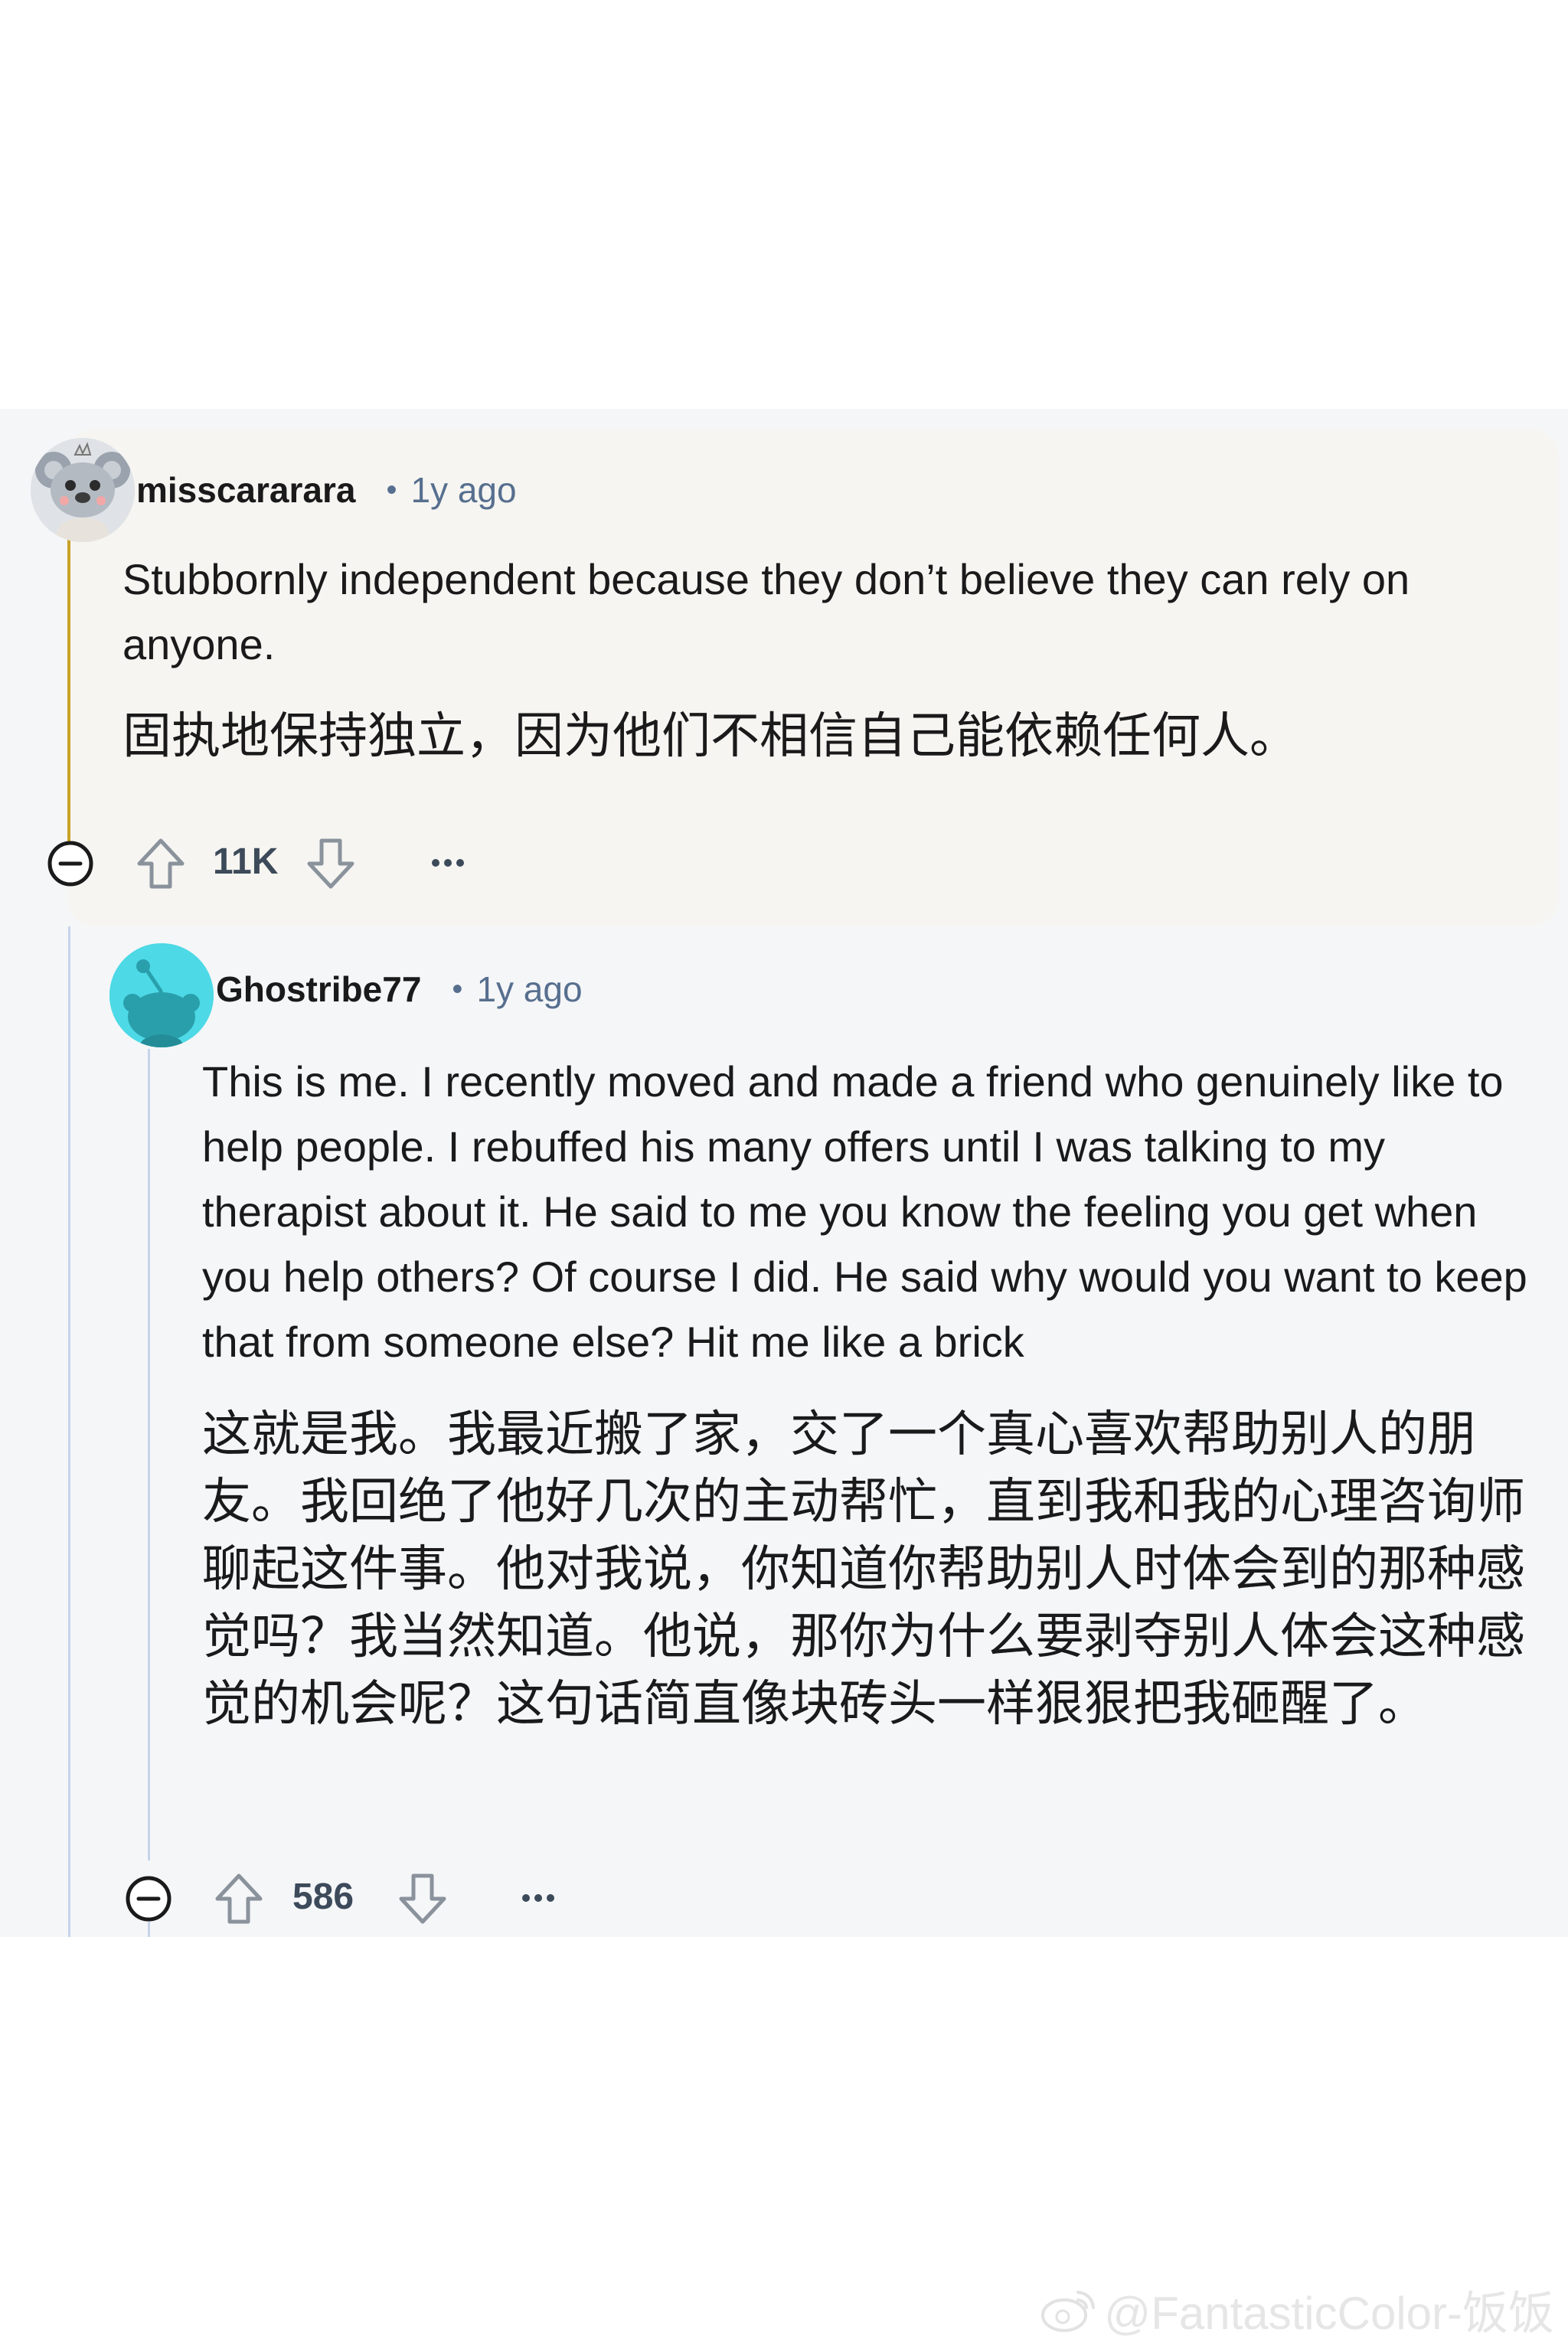 The height and width of the screenshot is (2352, 1568). What do you see at coordinates (1068, 2311) in the screenshot?
I see `weibo-icon` at bounding box center [1068, 2311].